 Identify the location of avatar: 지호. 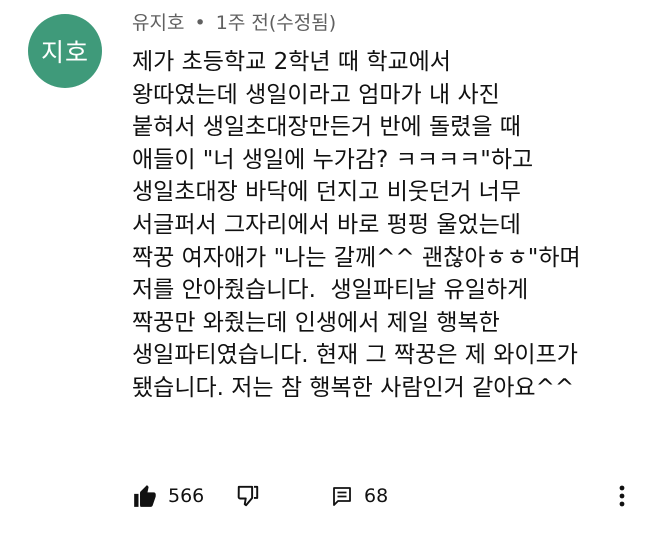
(65, 51).